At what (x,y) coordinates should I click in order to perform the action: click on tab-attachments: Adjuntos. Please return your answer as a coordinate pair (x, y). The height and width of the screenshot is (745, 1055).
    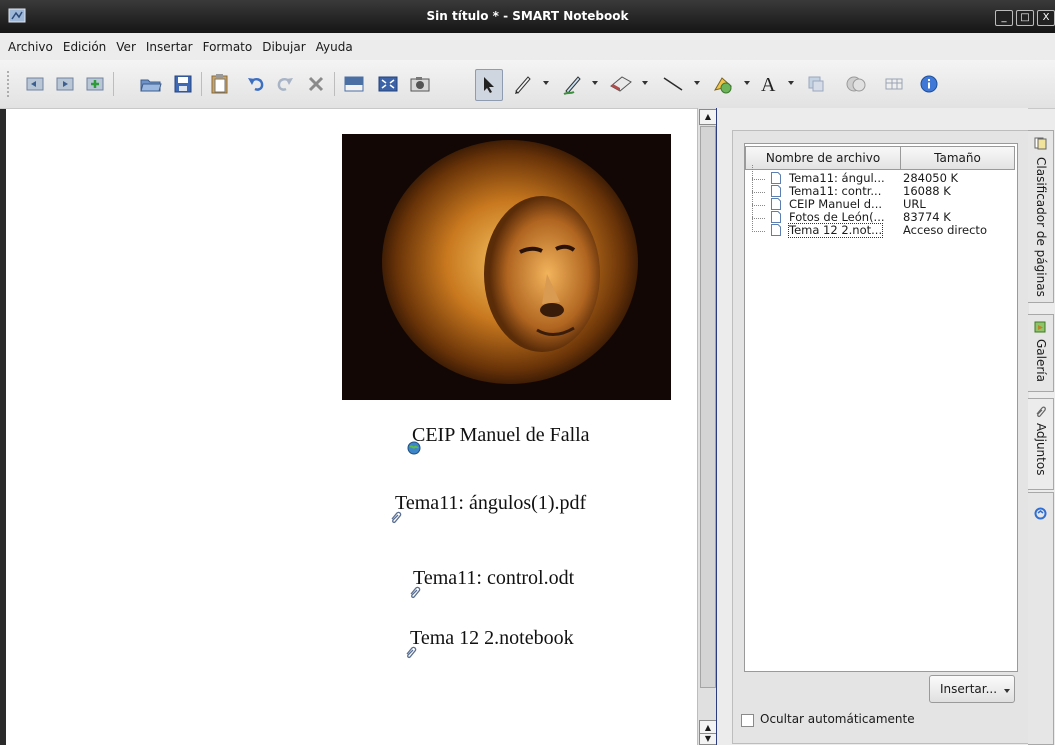
    Looking at the image, I should click on (1041, 444).